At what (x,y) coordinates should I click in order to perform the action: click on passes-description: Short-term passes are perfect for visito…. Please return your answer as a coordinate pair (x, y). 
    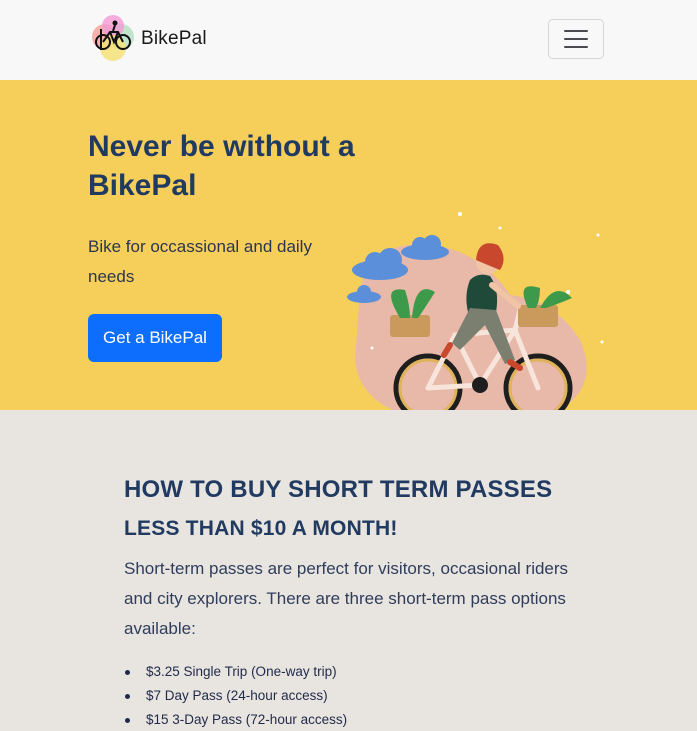
    Looking at the image, I should click on (346, 598).